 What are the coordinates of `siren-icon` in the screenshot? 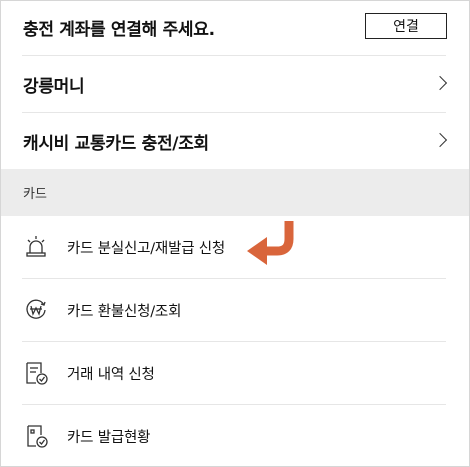 It's located at (36, 247).